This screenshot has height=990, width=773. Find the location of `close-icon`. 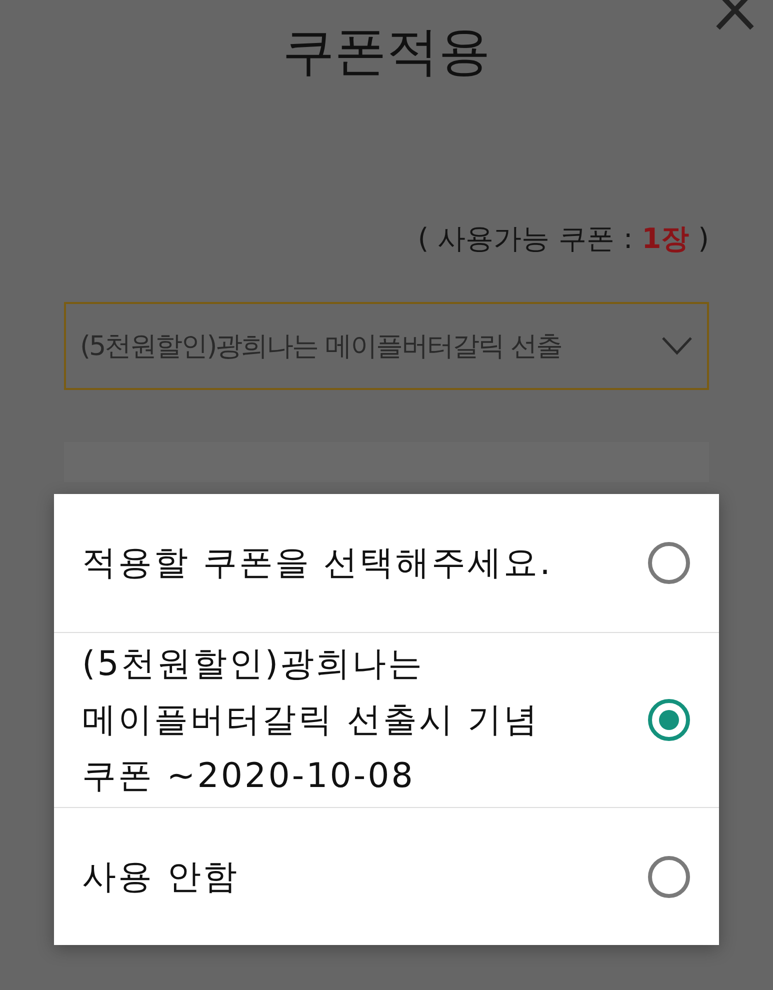

close-icon is located at coordinates (735, 15).